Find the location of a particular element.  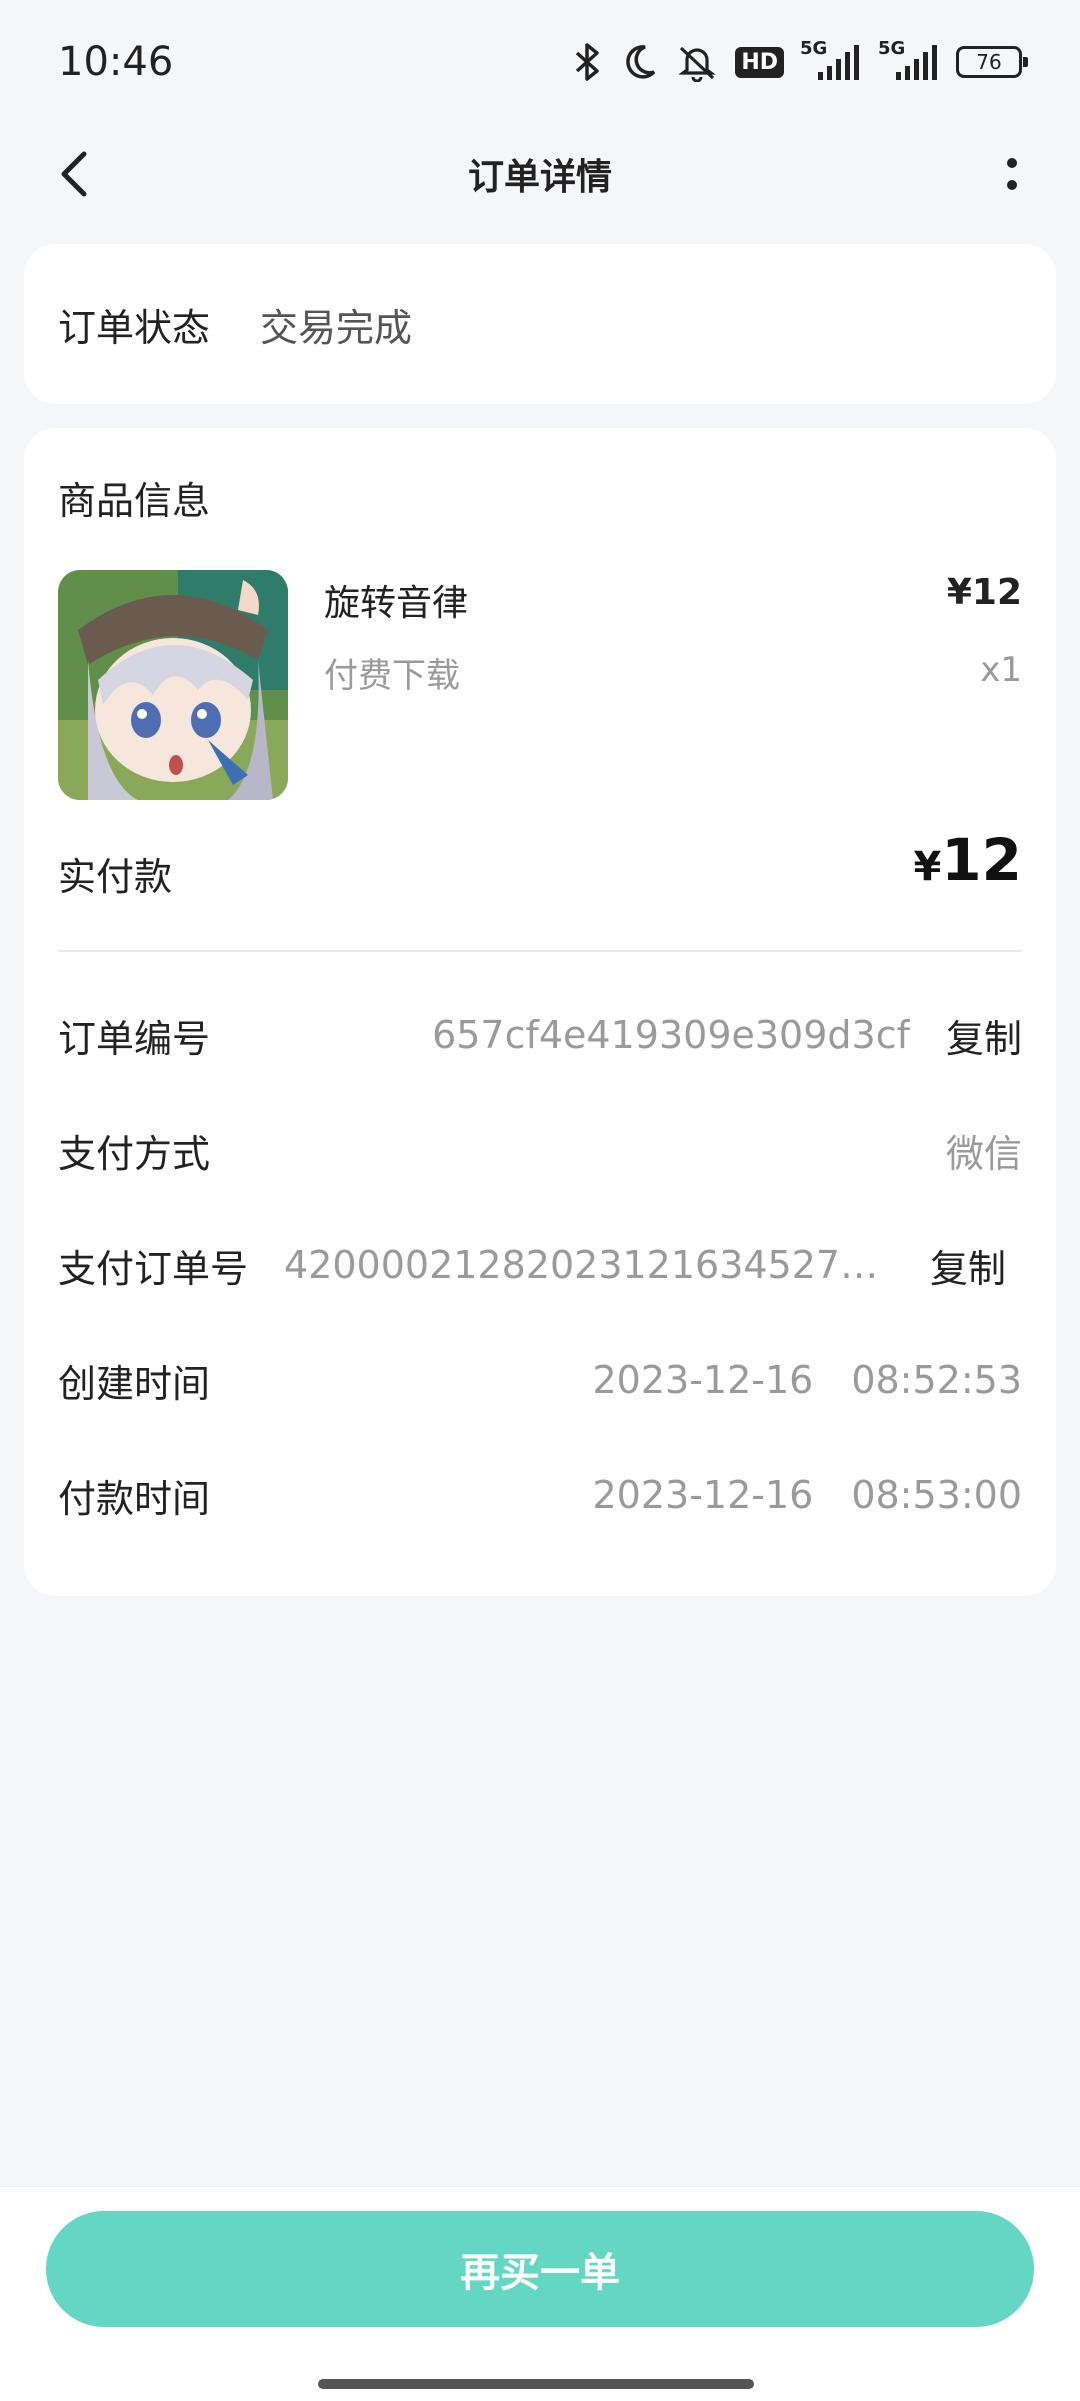

product-thumbnail is located at coordinates (173, 685).